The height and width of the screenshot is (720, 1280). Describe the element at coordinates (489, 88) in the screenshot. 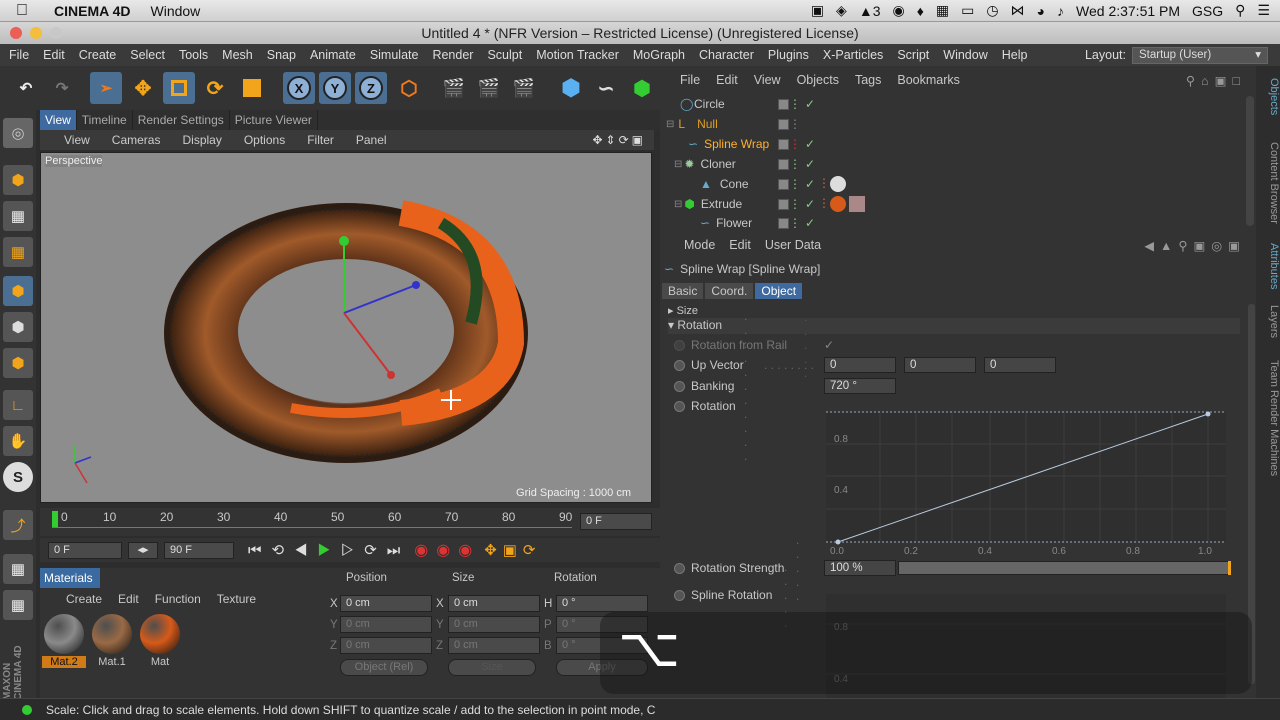

I see `render-picture-viewer-icon: 🎬` at that location.